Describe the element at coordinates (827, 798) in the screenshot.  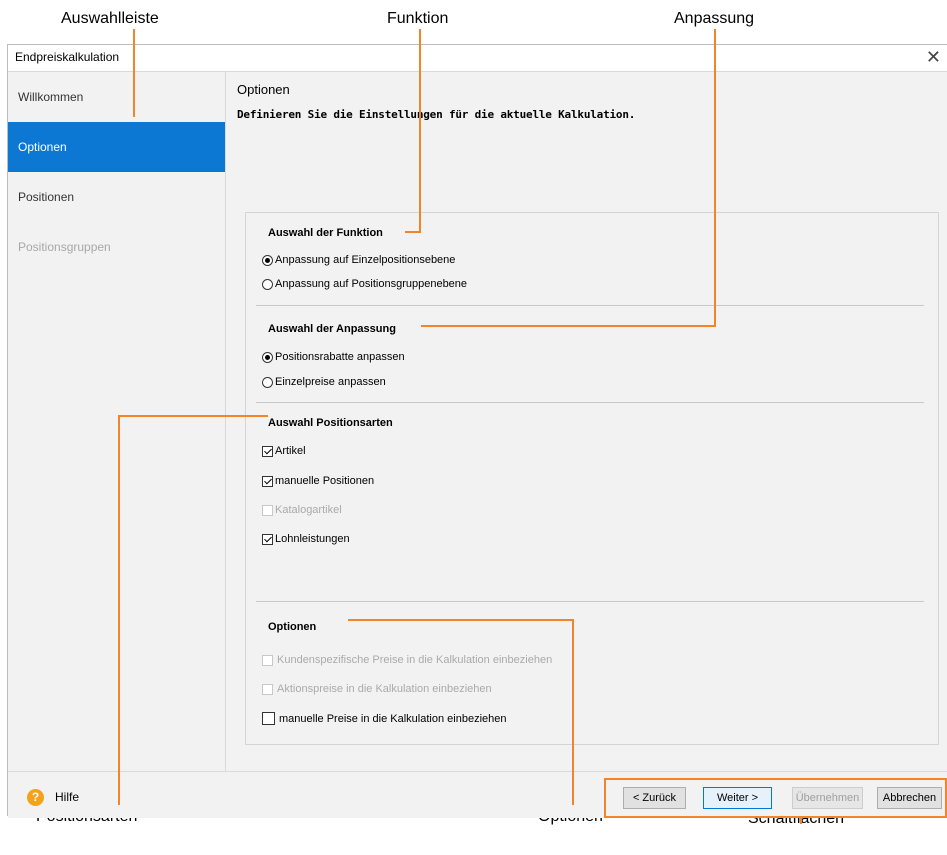
I see `apply-button: Übernehmen` at that location.